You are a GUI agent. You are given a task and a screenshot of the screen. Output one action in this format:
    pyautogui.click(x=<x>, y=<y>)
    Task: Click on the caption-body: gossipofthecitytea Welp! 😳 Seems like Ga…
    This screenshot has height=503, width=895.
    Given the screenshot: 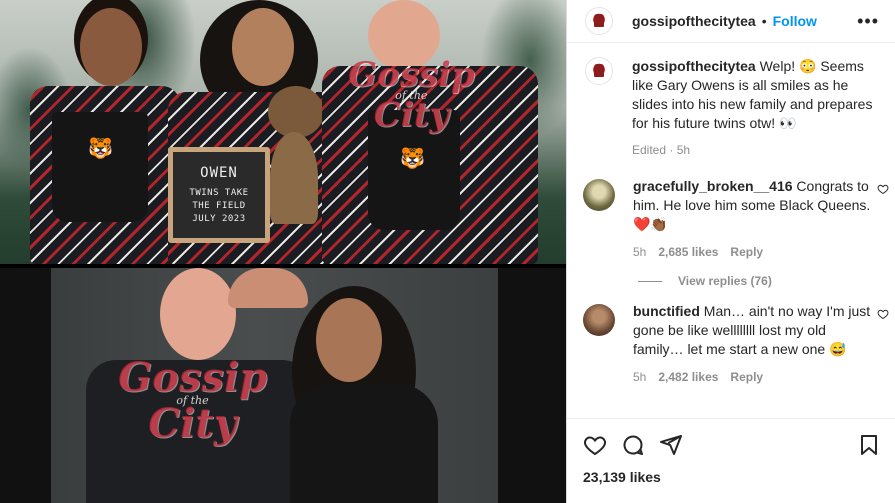 What is the action you would take?
    pyautogui.click(x=755, y=108)
    